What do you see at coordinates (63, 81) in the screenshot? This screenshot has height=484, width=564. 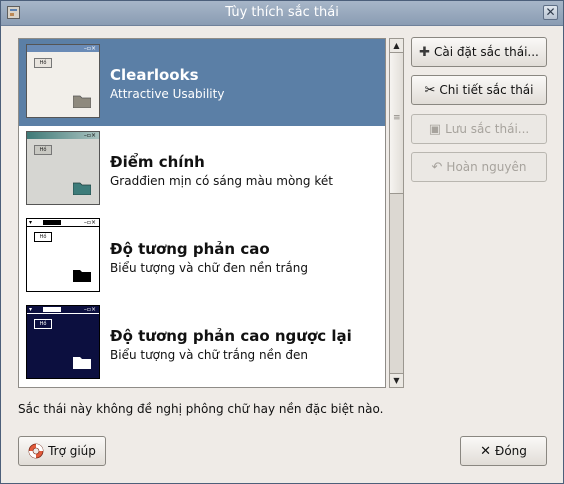 I see `theme-preview-clearlooks: –▫× Hồ` at bounding box center [63, 81].